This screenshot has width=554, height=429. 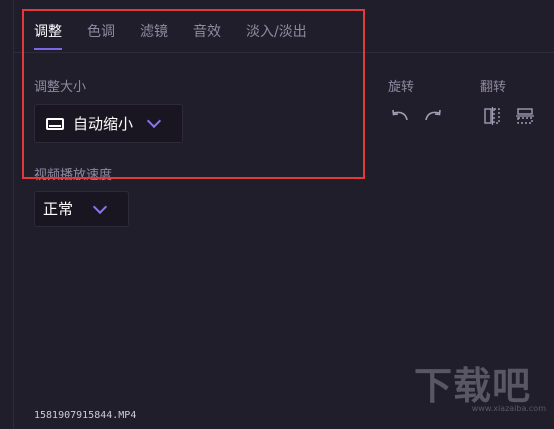 I want to click on speed-label: 视频播放速度, so click(x=73, y=175).